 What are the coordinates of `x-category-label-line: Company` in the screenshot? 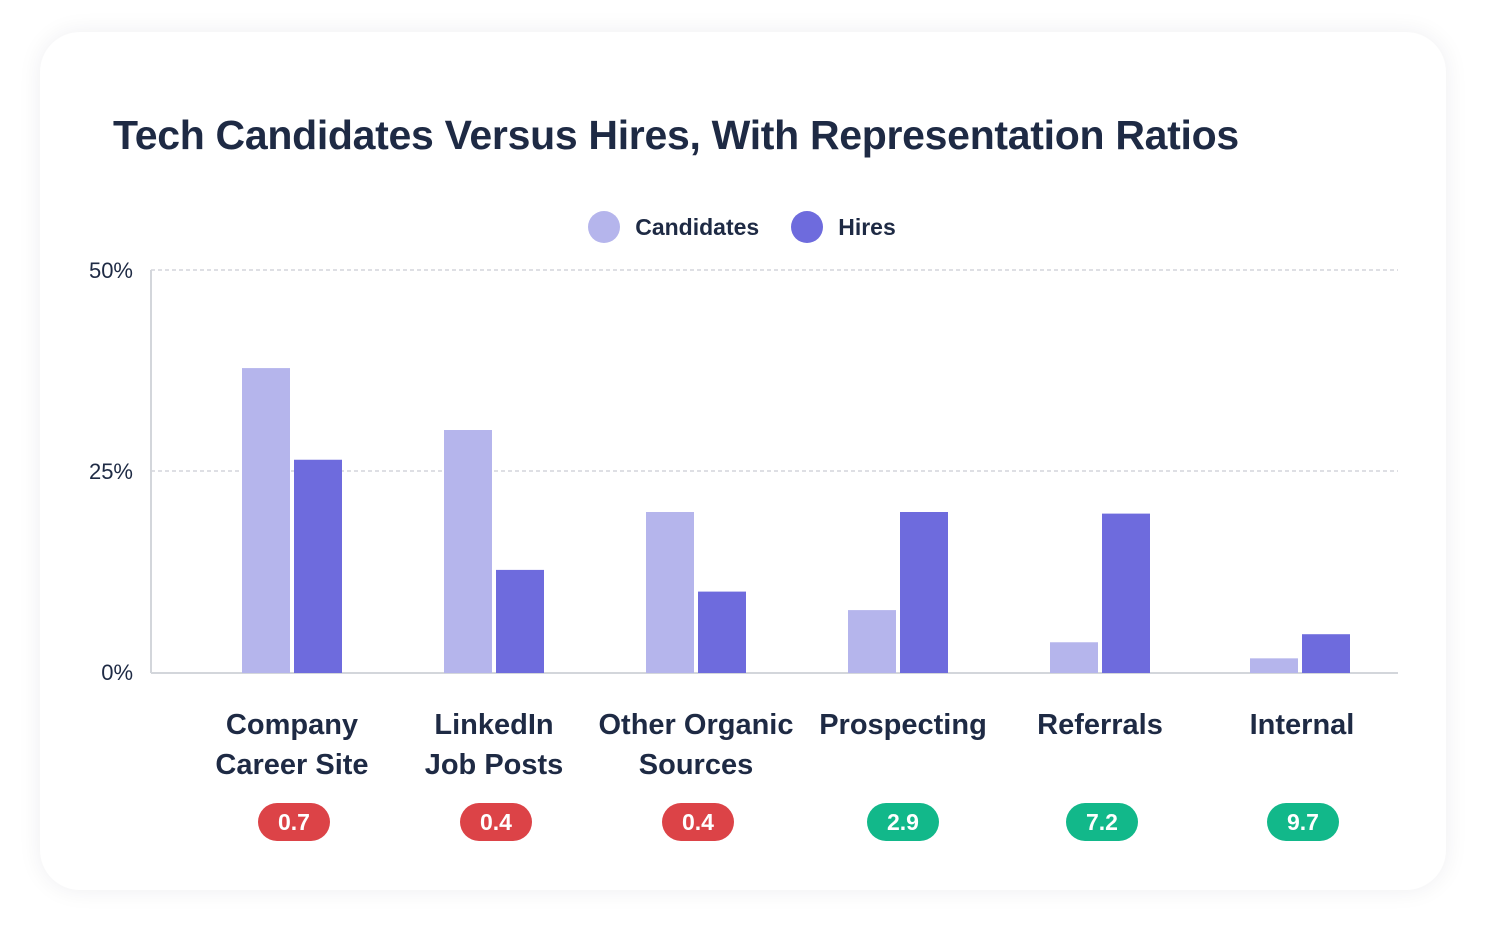 It's located at (292, 725).